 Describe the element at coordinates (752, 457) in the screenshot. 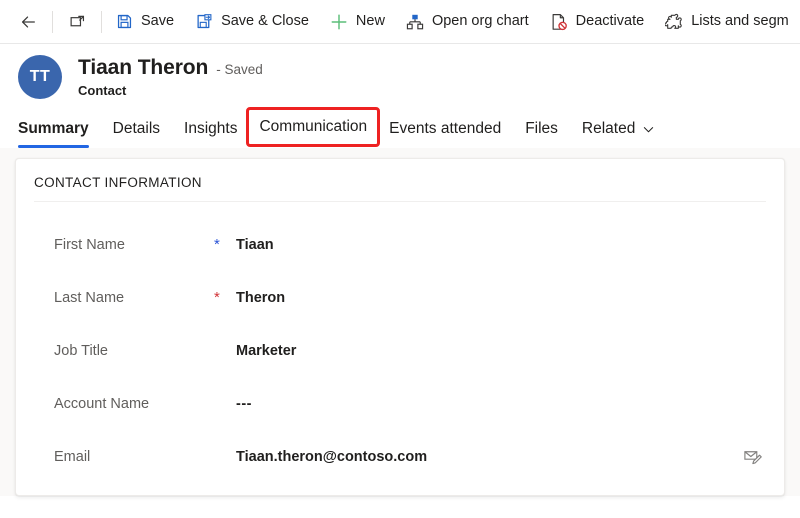

I see `compose-email-icon` at that location.